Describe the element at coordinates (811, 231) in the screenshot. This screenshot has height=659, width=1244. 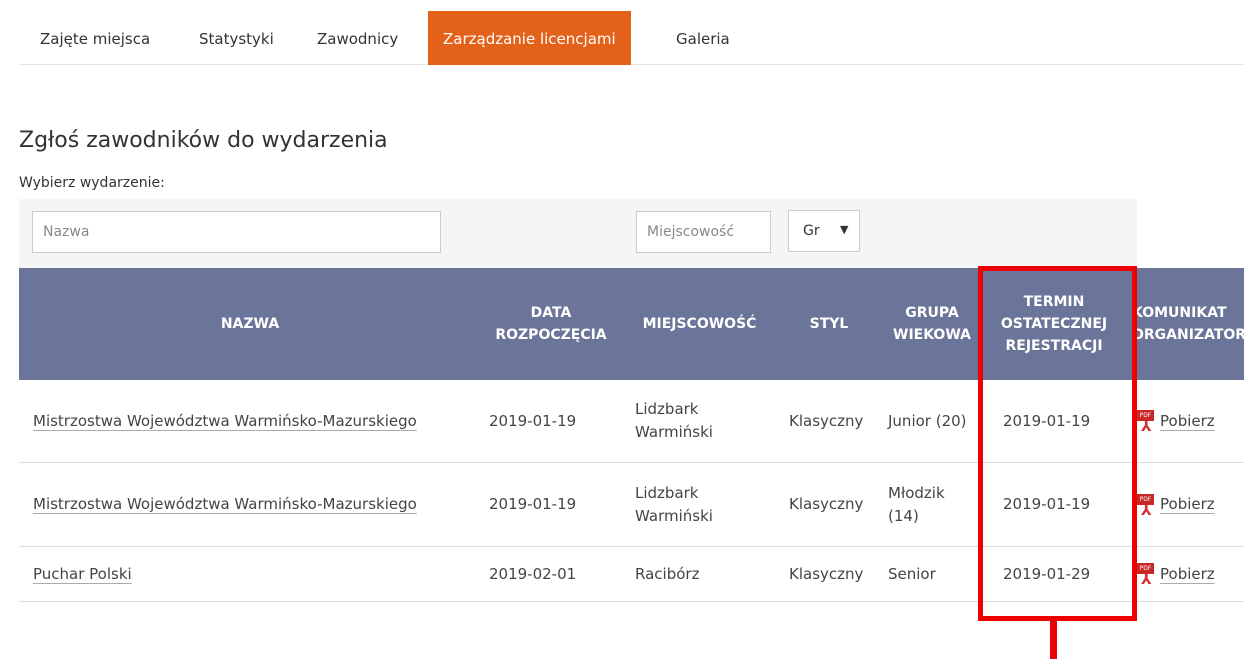
I see `group-filter-value: Gr` at that location.